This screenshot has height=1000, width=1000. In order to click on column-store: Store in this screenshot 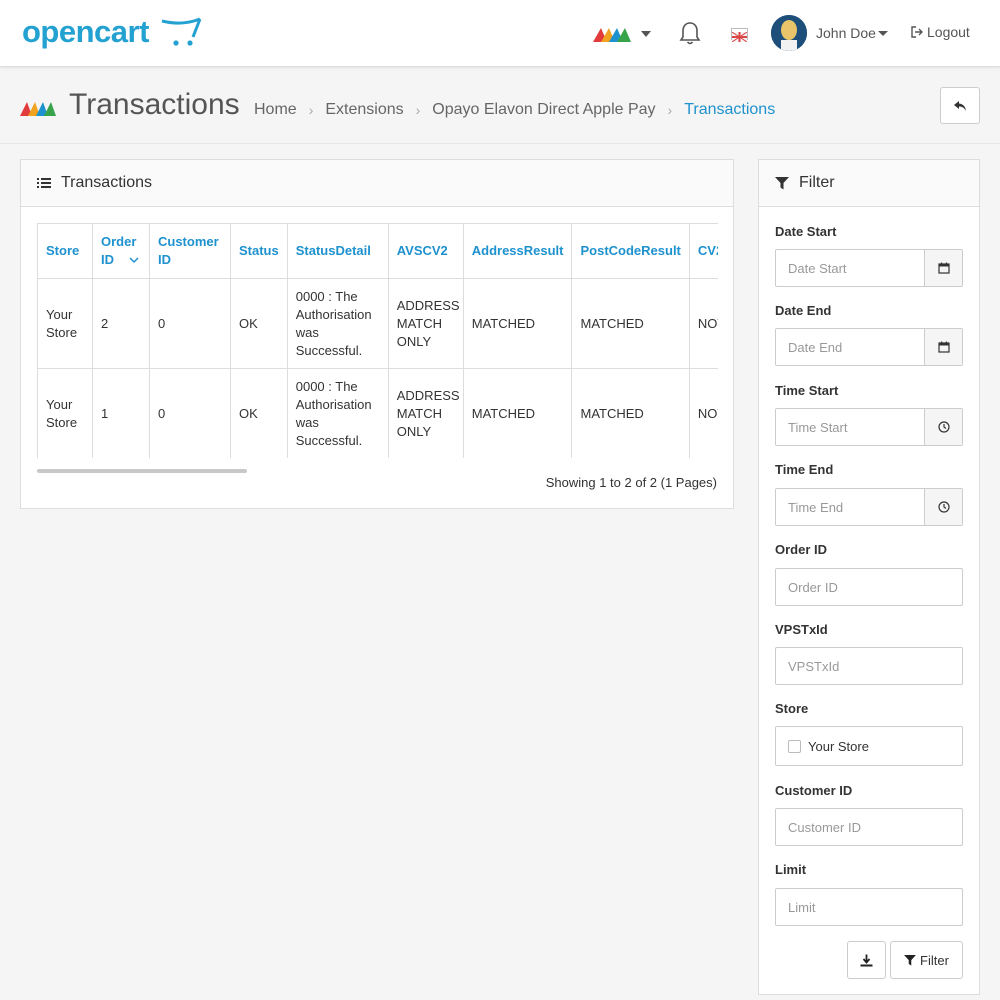, I will do `click(65, 251)`.